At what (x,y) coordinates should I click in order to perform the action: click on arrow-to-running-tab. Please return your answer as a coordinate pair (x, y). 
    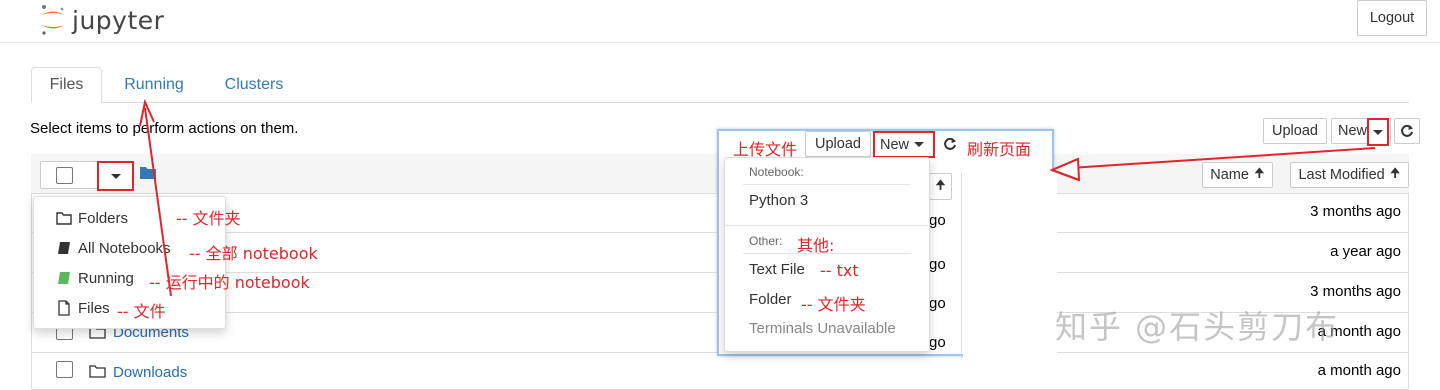
    Looking at the image, I should click on (155, 197).